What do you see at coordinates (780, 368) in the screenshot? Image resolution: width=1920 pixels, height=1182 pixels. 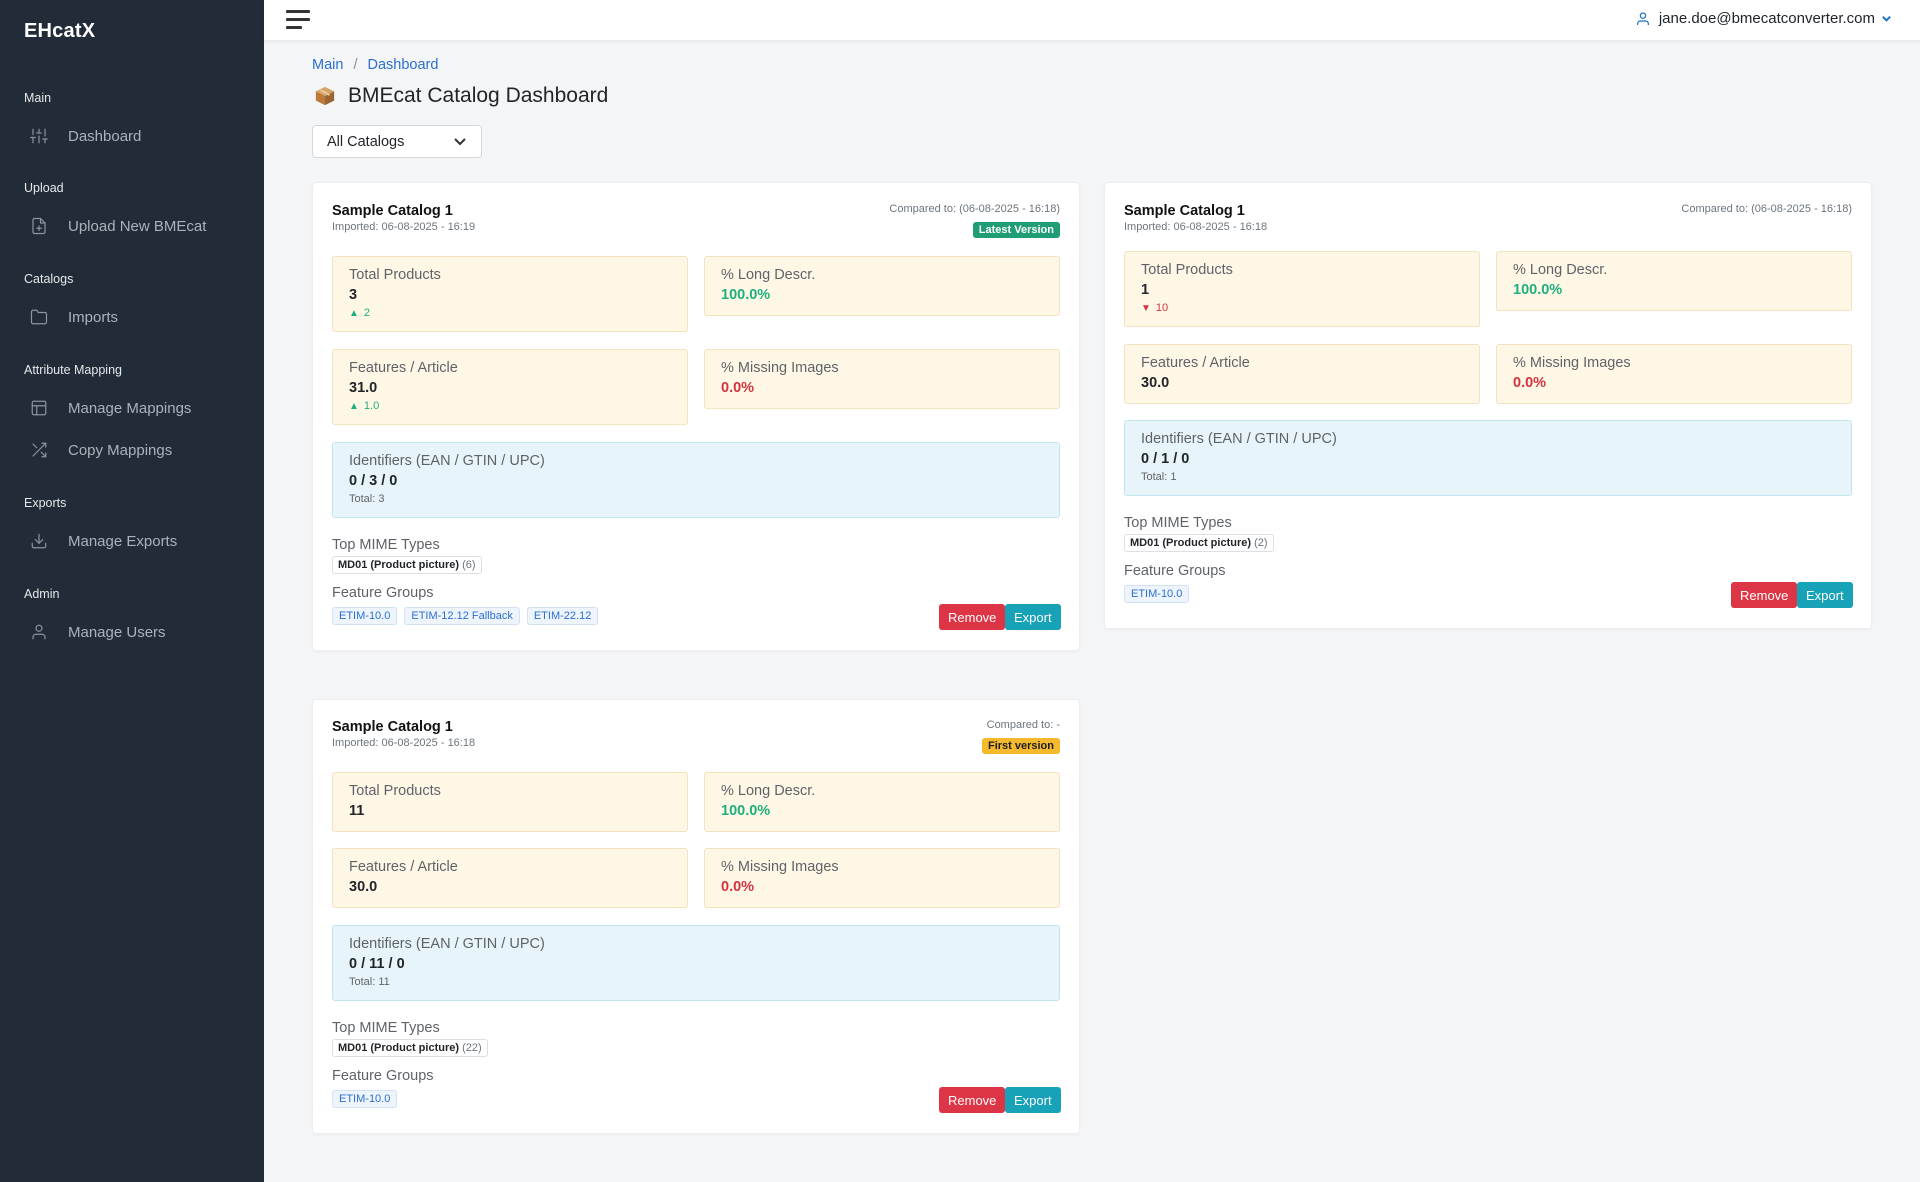 I see `stat-label: % Missing Images` at bounding box center [780, 368].